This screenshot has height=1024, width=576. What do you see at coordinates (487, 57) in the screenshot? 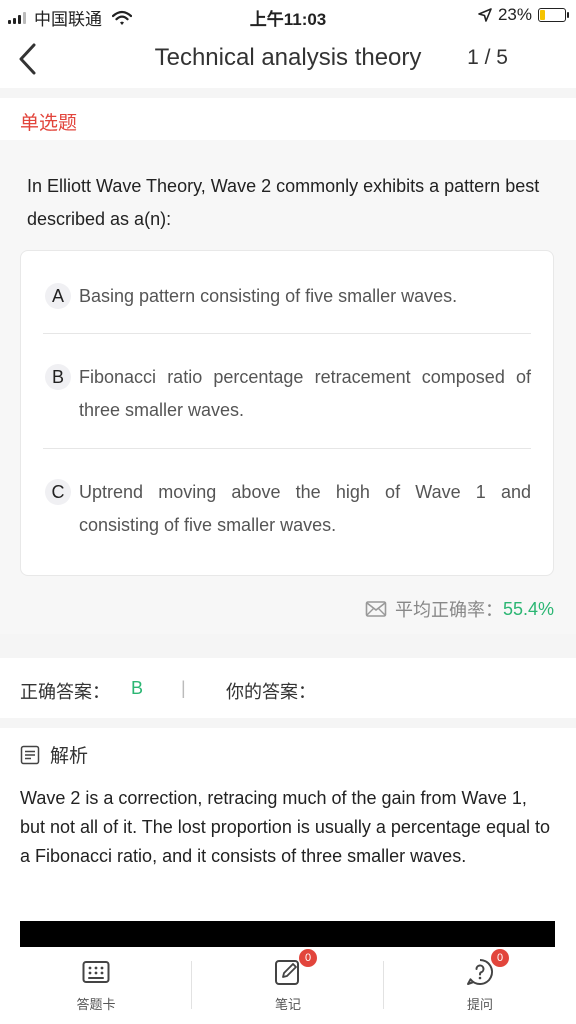
I see `question-progress: 1 / 5` at bounding box center [487, 57].